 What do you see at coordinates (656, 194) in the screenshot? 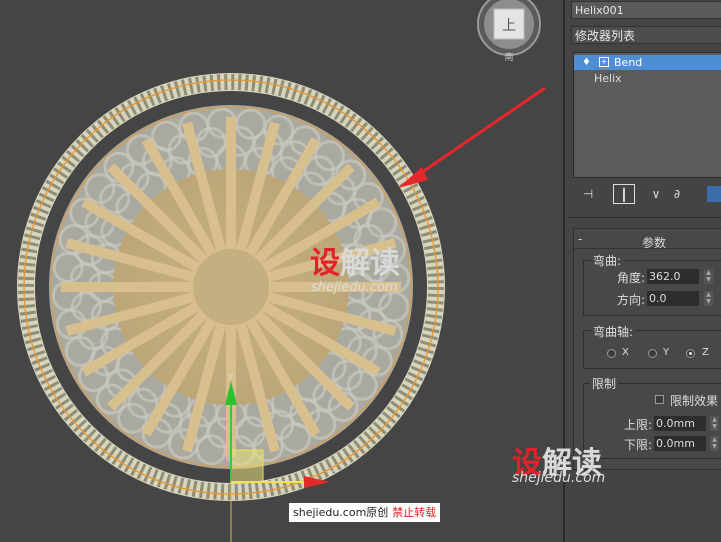
I see `make-unique-icon: ∨` at bounding box center [656, 194].